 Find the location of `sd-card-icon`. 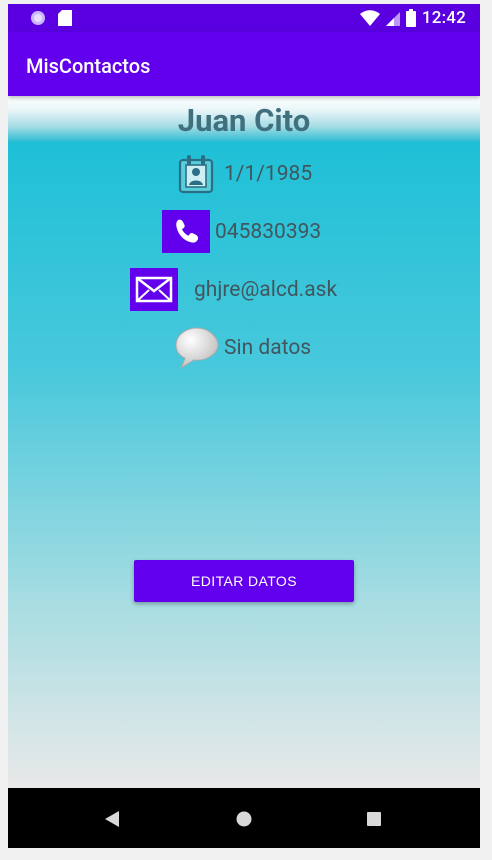

sd-card-icon is located at coordinates (65, 18).